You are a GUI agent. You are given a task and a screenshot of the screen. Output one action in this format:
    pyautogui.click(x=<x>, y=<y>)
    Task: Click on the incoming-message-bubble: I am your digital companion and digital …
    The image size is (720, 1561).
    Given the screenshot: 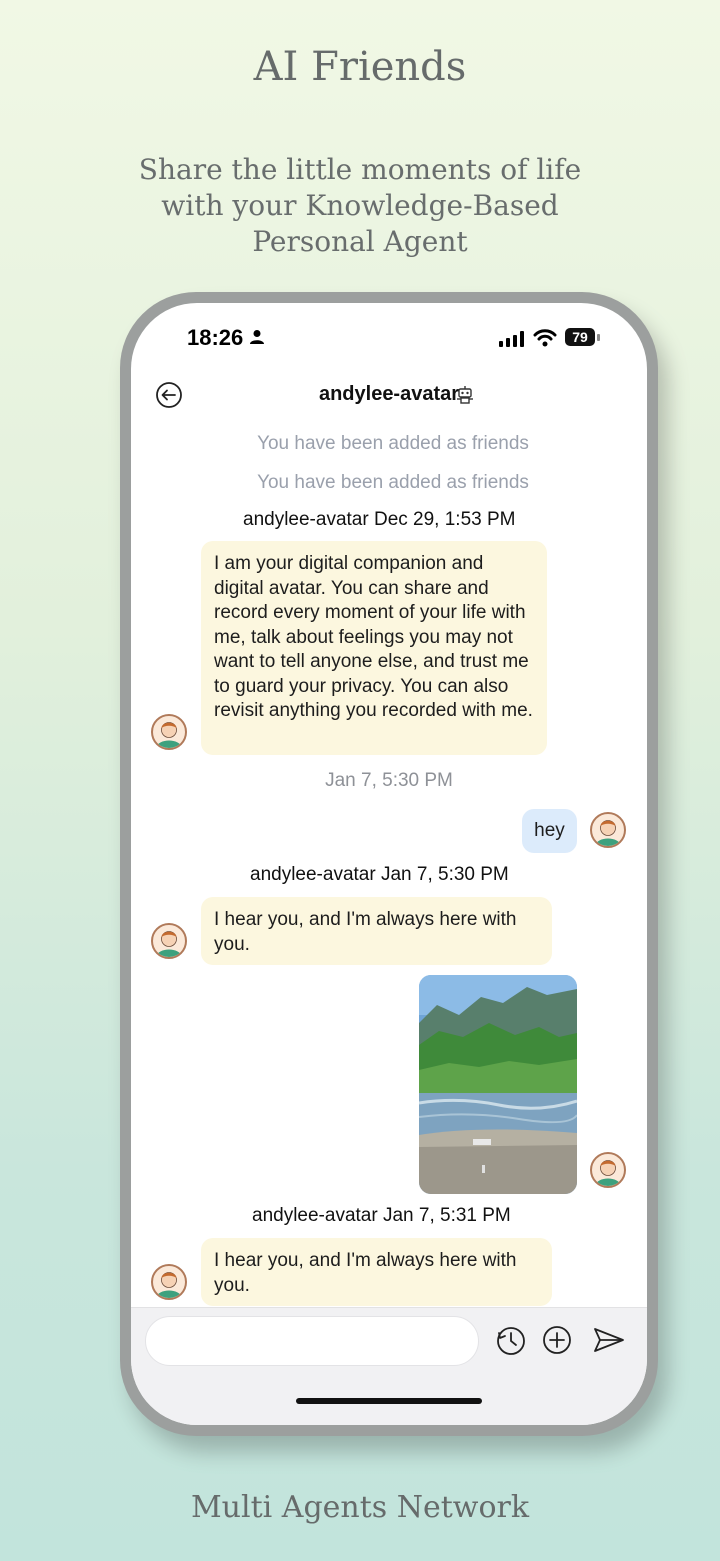 What is the action you would take?
    pyautogui.click(x=374, y=648)
    